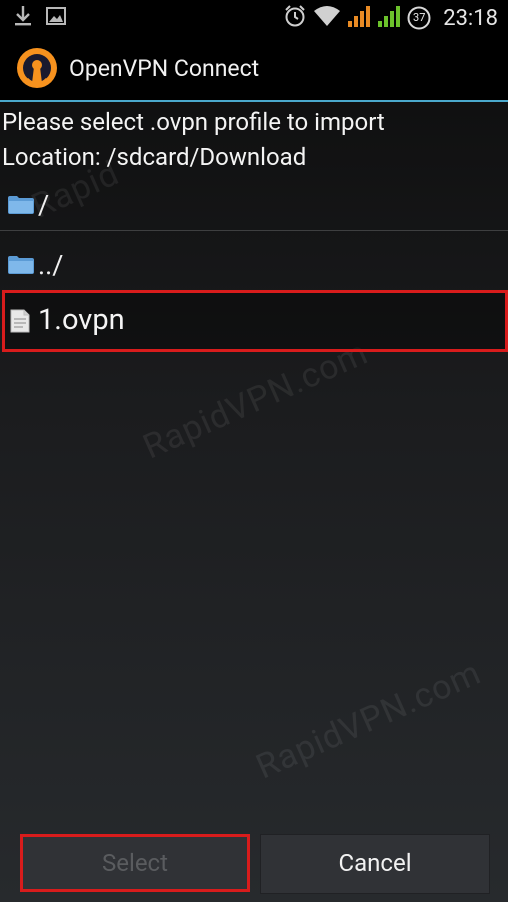 Image resolution: width=508 pixels, height=902 pixels. What do you see at coordinates (255, 321) in the screenshot?
I see `list-item-file-1-ovpn: 1.ovpn` at bounding box center [255, 321].